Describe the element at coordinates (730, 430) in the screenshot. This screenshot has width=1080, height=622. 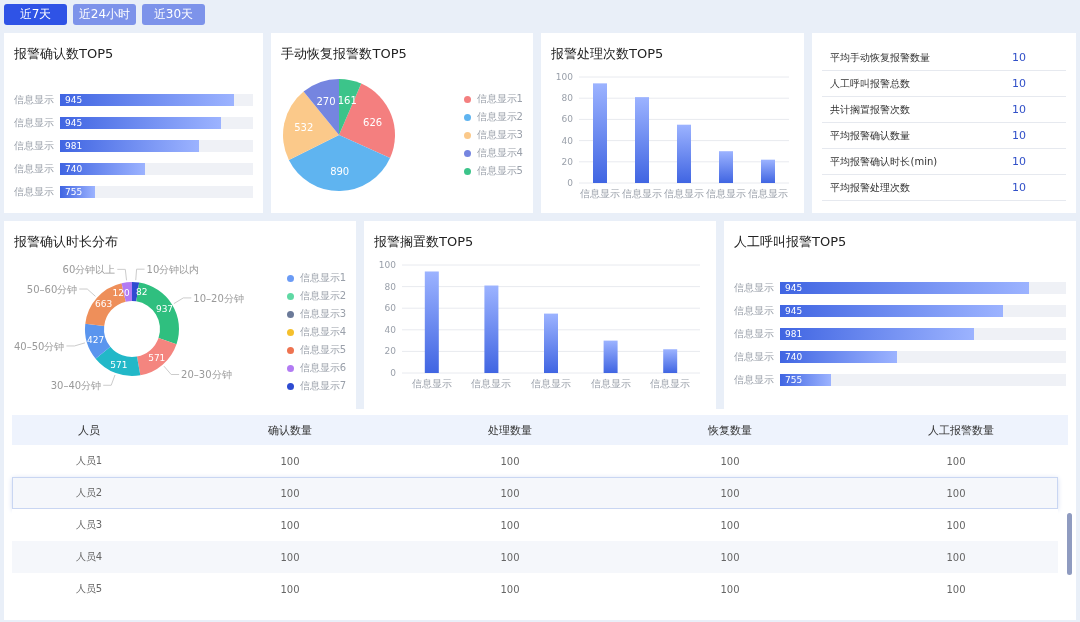
I see `column-header: 恢复数量` at that location.